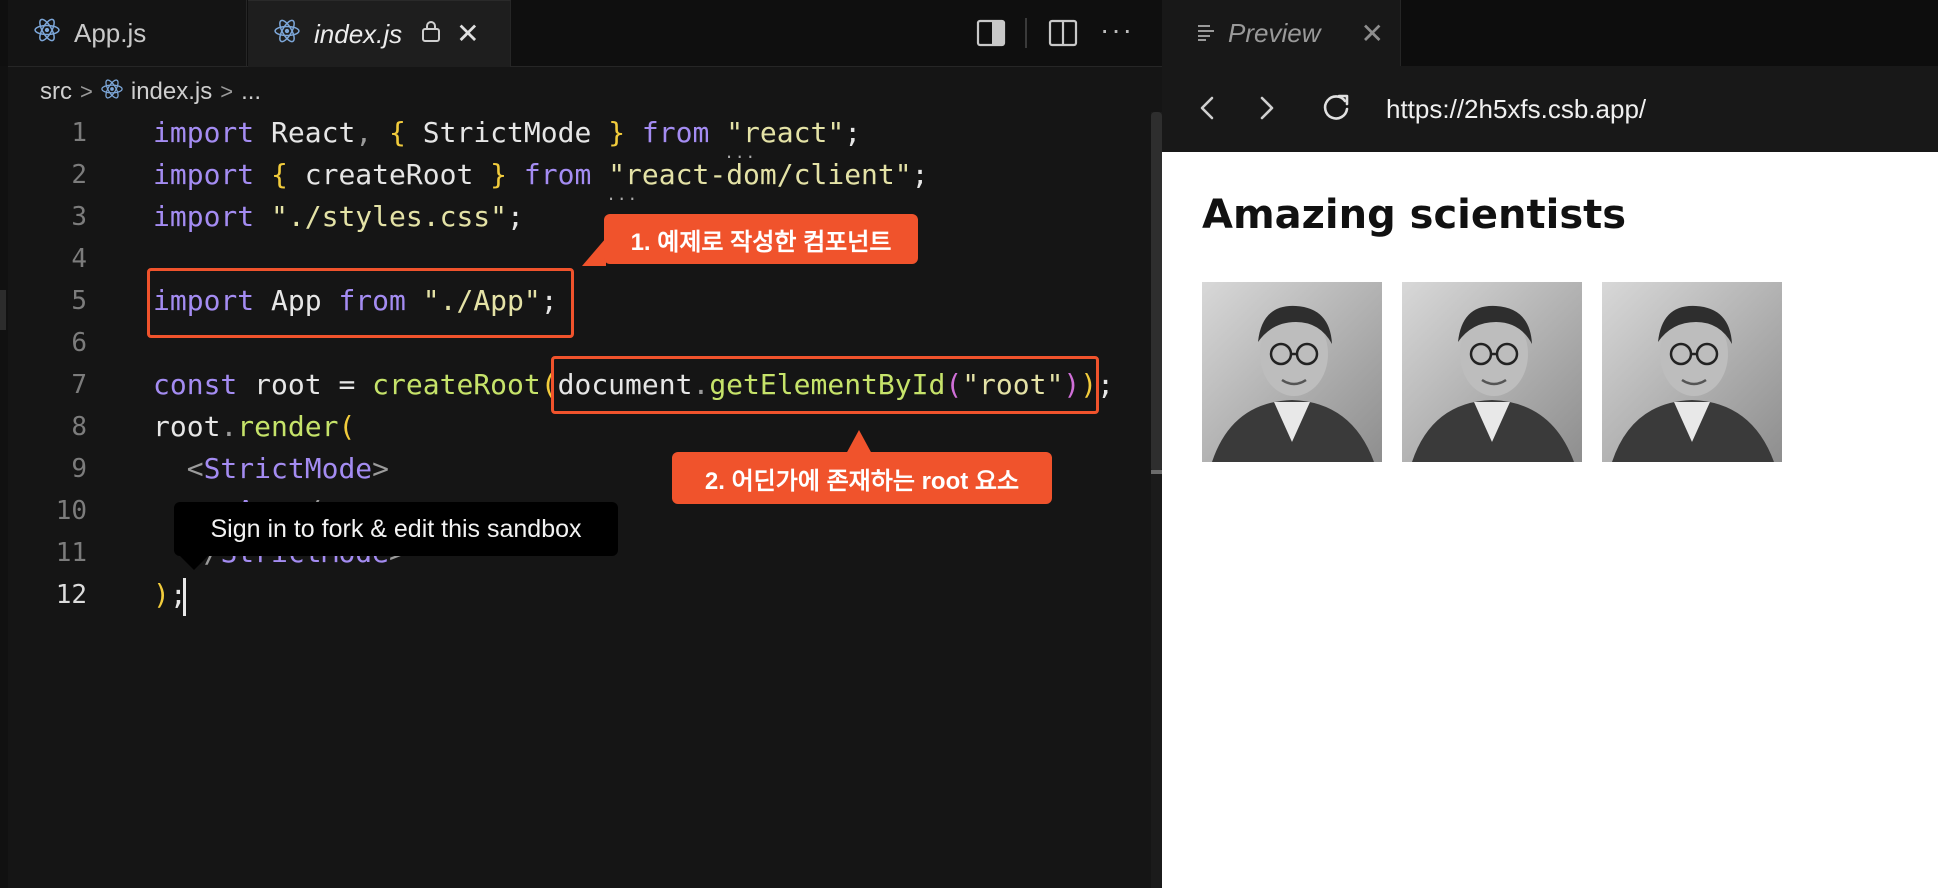 The height and width of the screenshot is (888, 1938). I want to click on tab-label: Preview, so click(1274, 32).